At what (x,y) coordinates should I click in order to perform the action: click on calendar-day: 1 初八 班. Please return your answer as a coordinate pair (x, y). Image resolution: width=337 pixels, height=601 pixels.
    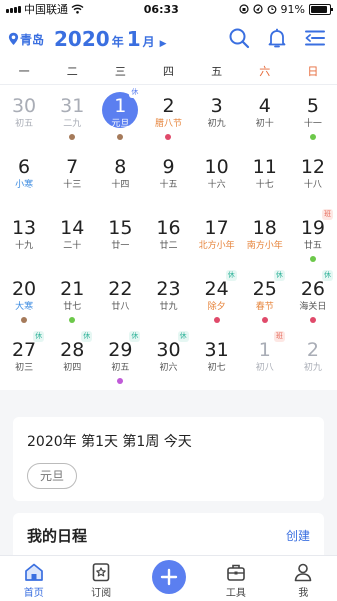
    Looking at the image, I should click on (265, 359).